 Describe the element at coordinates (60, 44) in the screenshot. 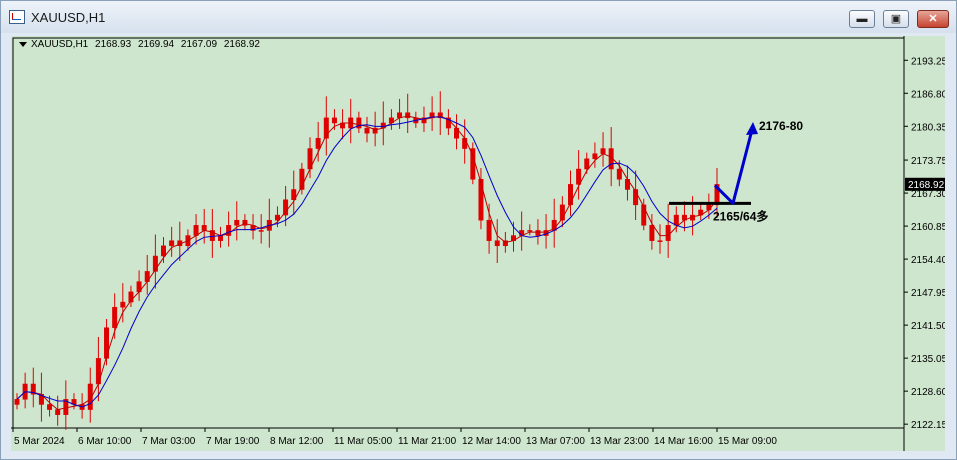

I see `symbol-timeframe: XAUUSD,H1` at that location.